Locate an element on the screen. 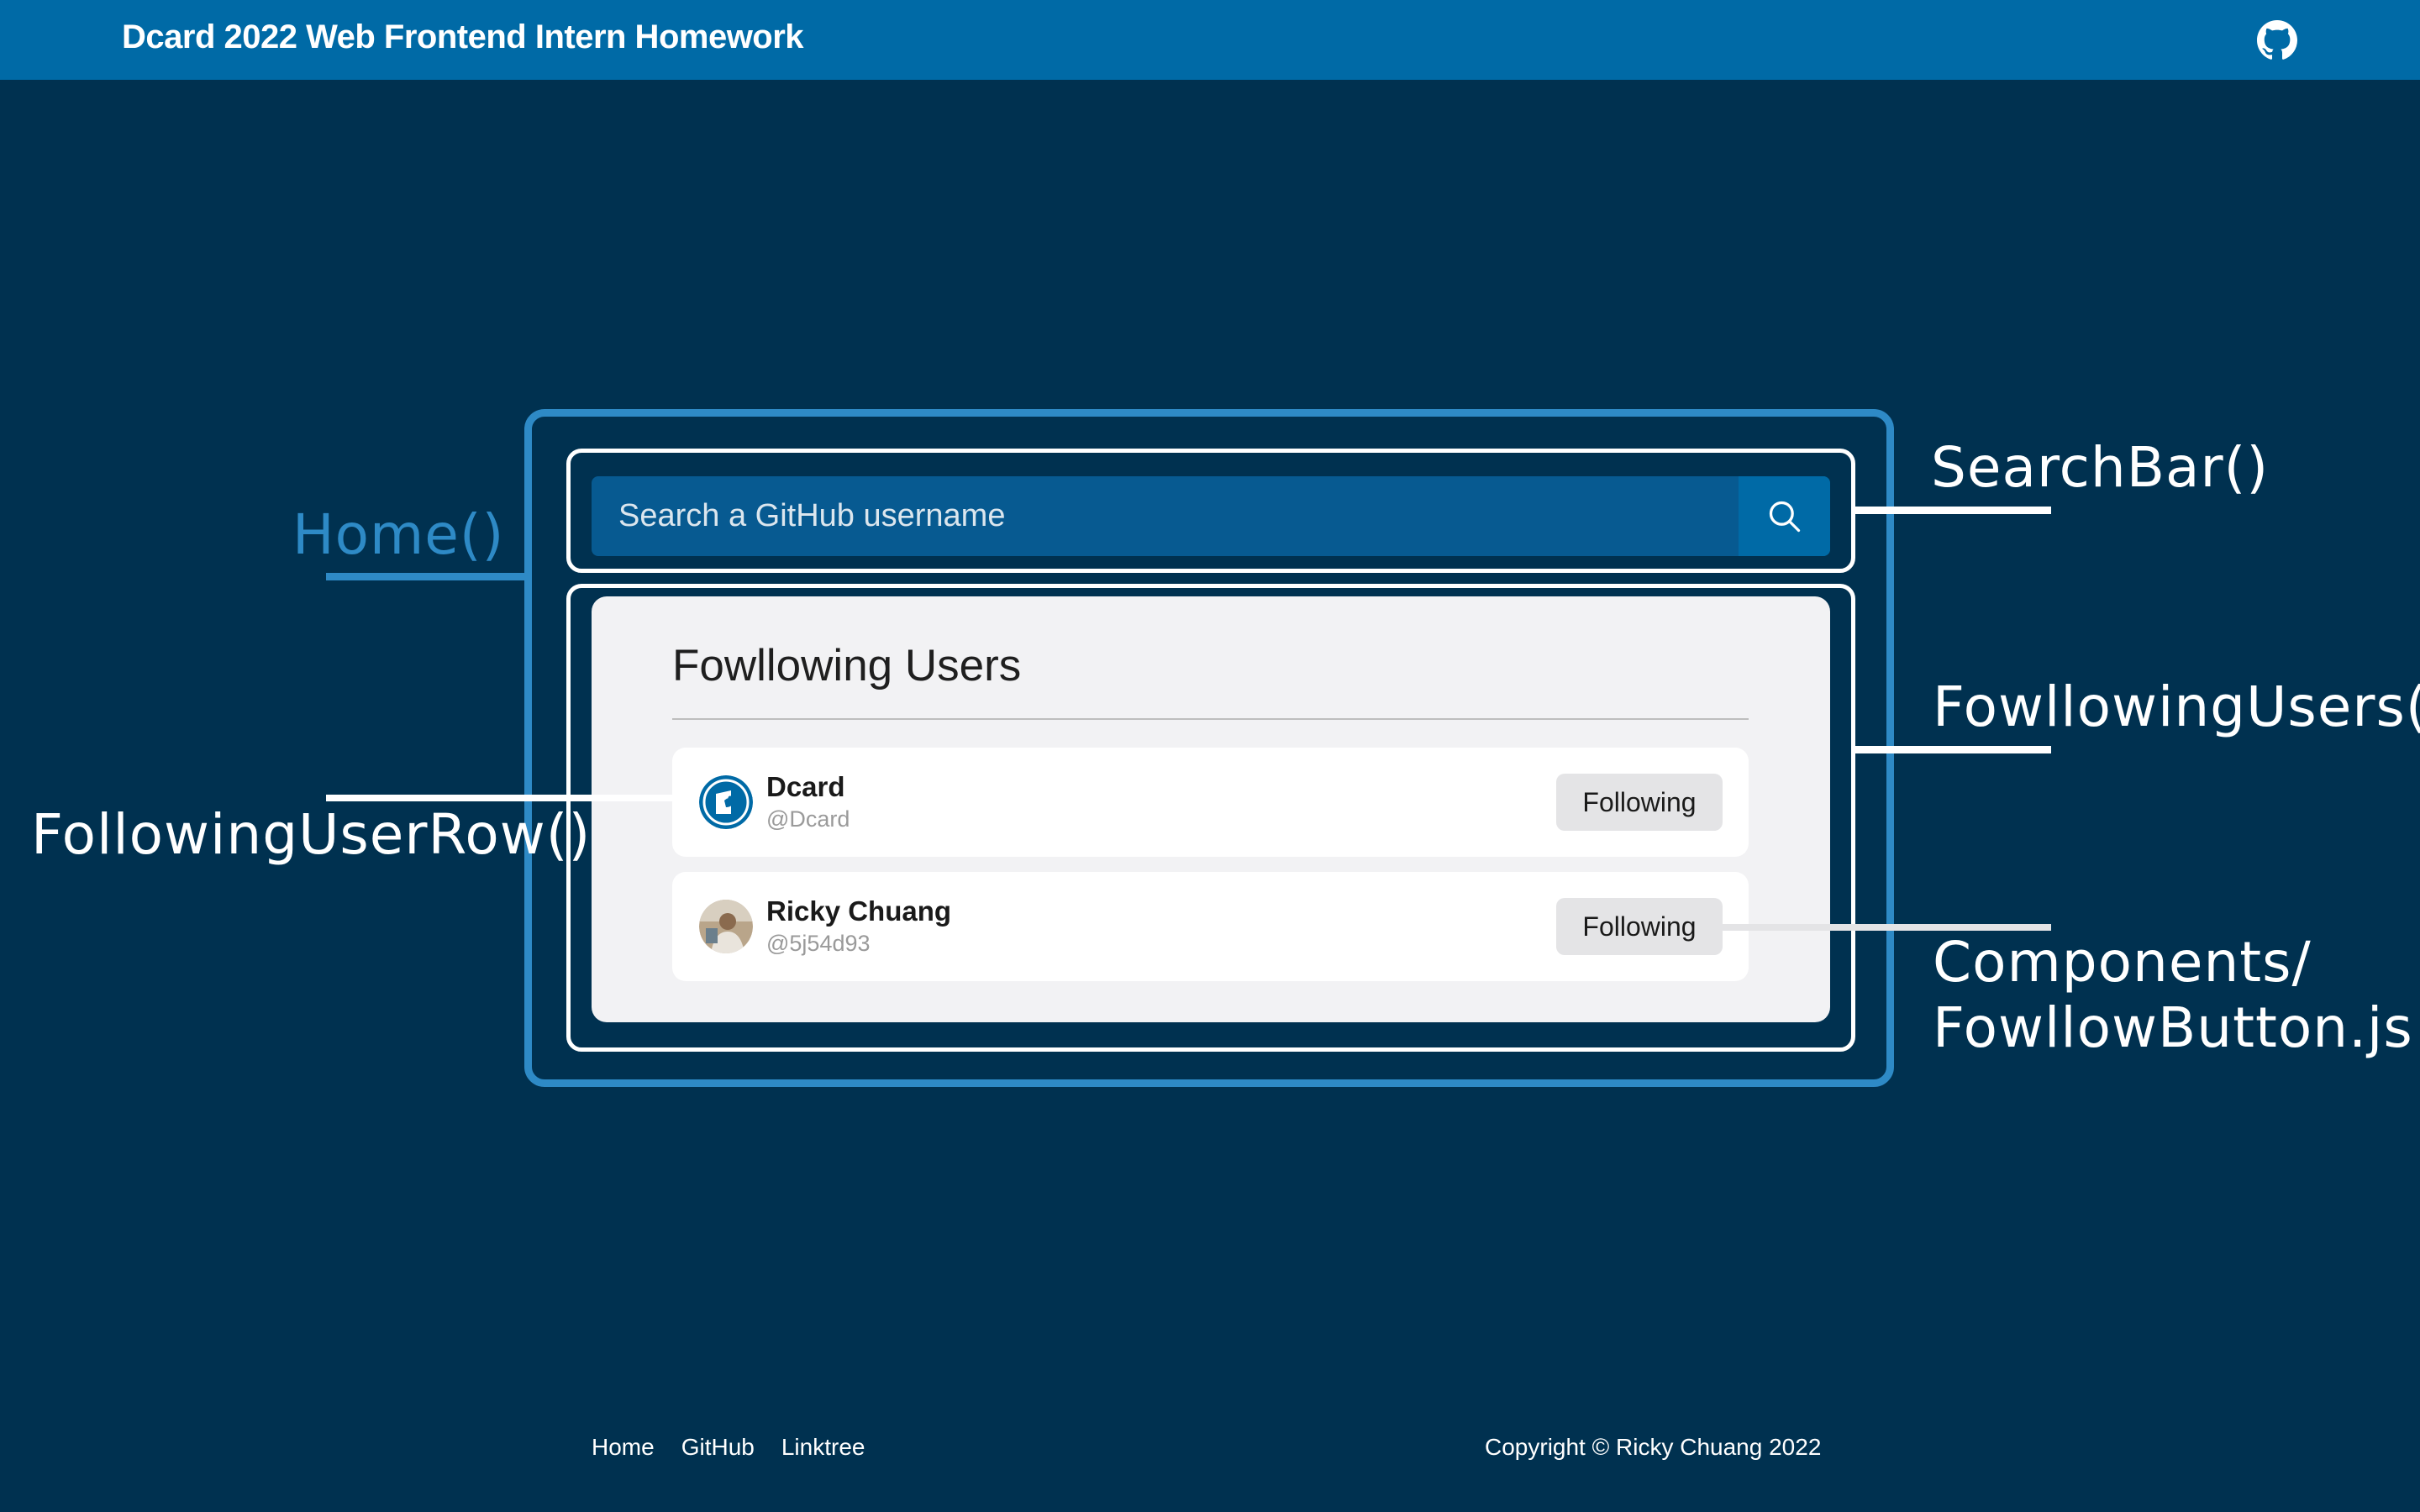  searchbar-annotation-label: SearchBar() is located at coordinates (2100, 467).